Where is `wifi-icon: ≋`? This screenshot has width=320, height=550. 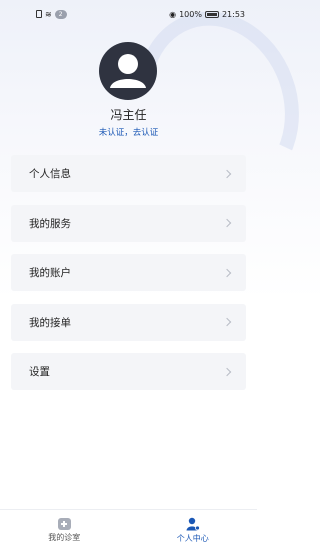
wifi-icon: ≋ is located at coordinates (48, 14).